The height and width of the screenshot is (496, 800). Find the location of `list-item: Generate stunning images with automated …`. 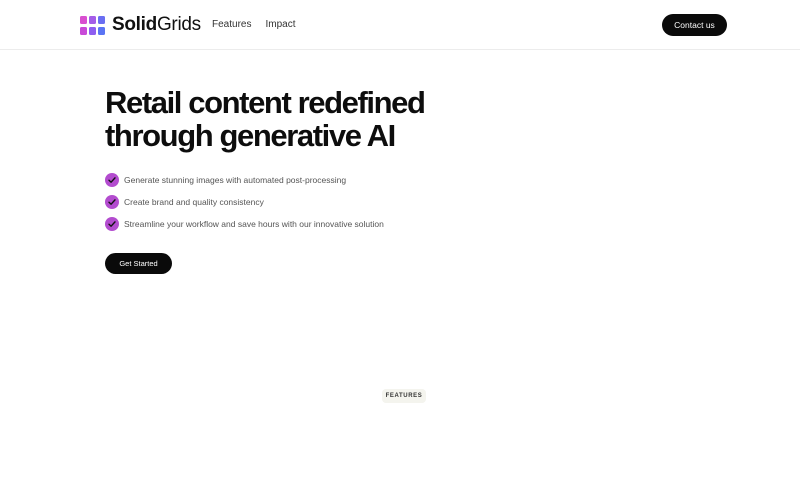

list-item: Generate stunning images with automated … is located at coordinates (244, 180).